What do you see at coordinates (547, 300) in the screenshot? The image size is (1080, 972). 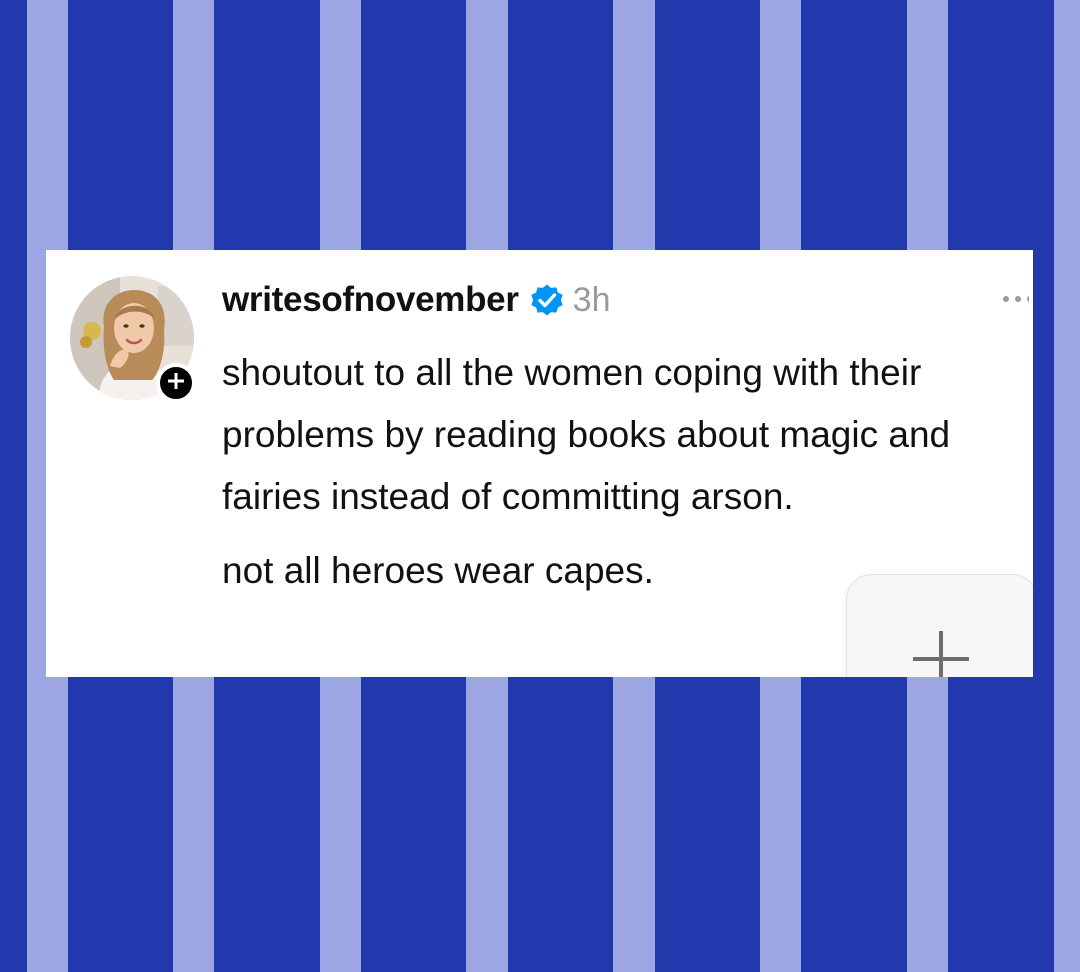 I see `verified-badge-icon` at bounding box center [547, 300].